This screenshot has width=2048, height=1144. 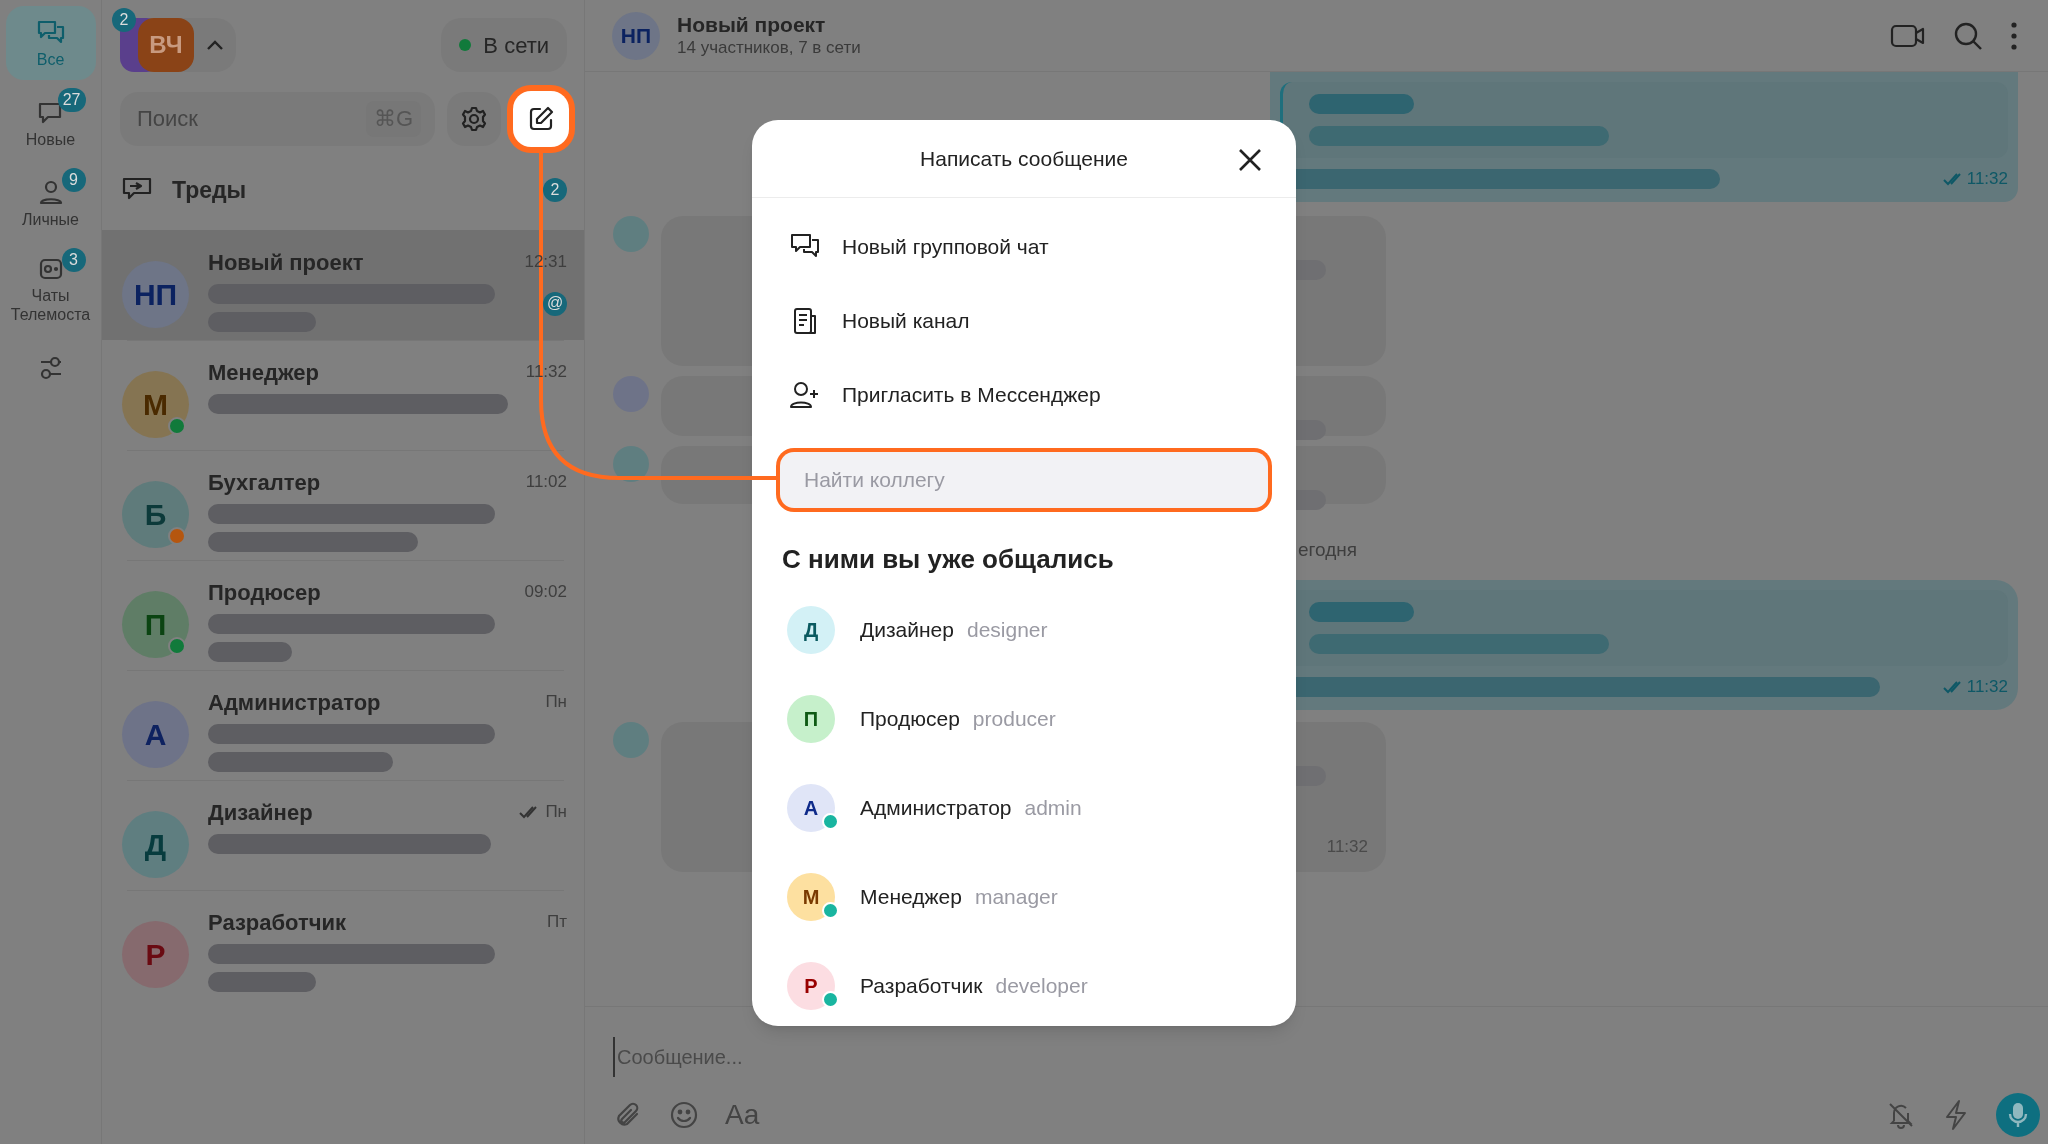 I want to click on date-separator: егодня, so click(x=1328, y=549).